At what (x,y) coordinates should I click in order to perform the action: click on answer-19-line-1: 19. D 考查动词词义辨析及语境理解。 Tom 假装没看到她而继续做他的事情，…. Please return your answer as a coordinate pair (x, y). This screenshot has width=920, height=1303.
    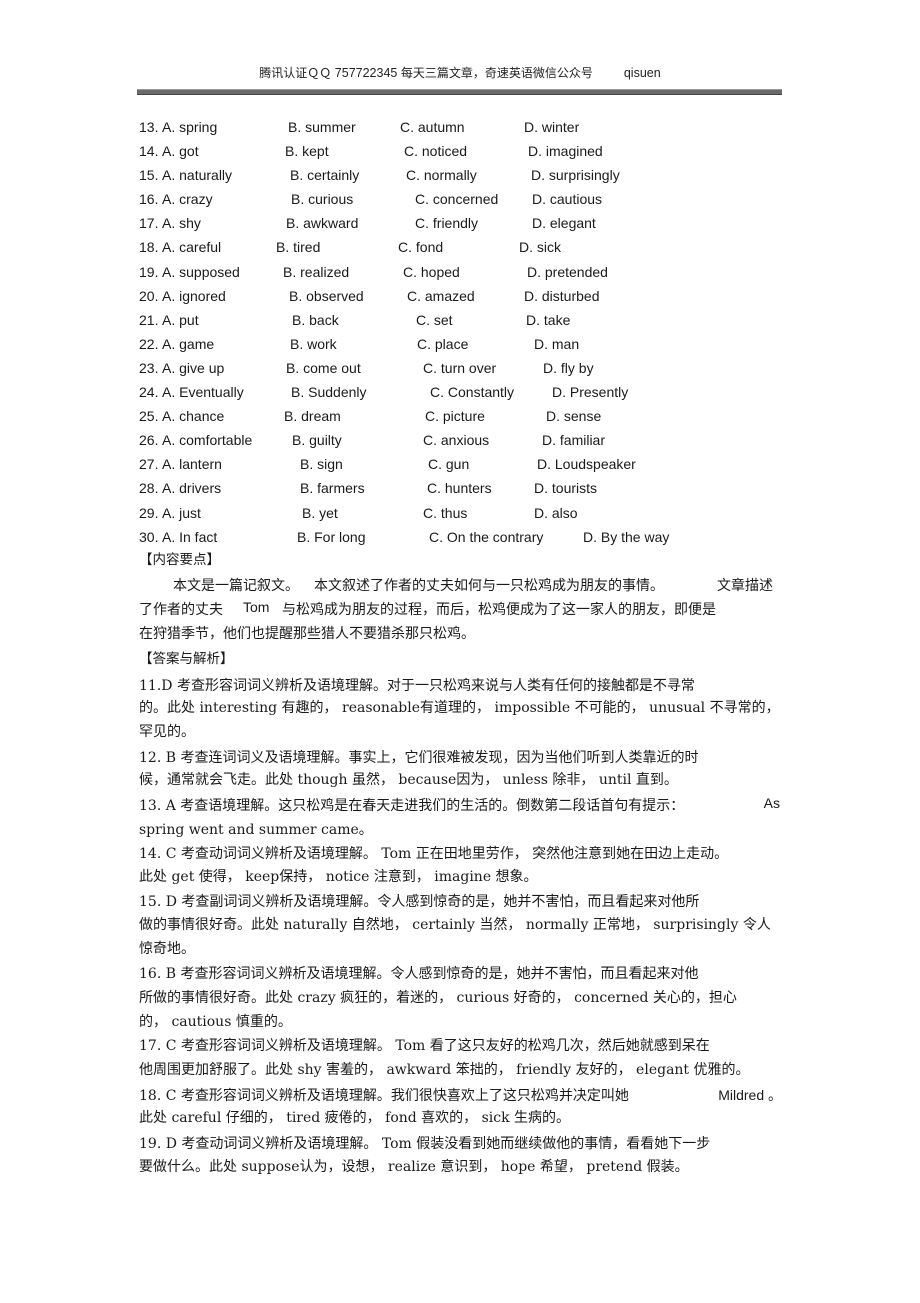
    Looking at the image, I should click on (425, 1144).